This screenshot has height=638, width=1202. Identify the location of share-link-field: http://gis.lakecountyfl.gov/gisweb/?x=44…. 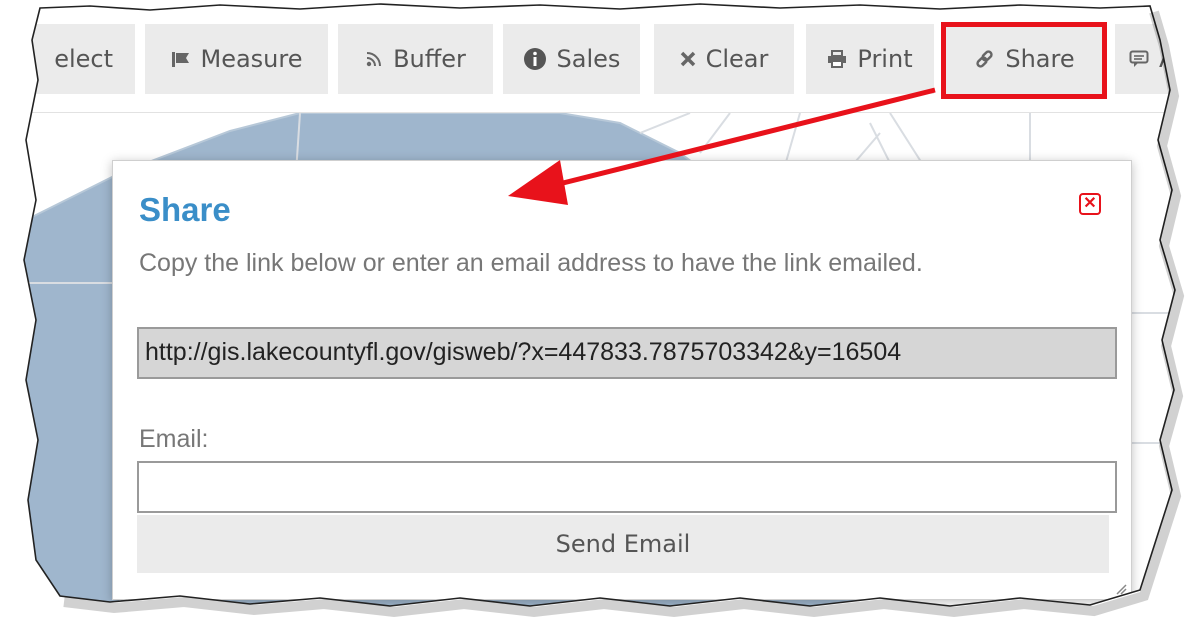
(627, 353).